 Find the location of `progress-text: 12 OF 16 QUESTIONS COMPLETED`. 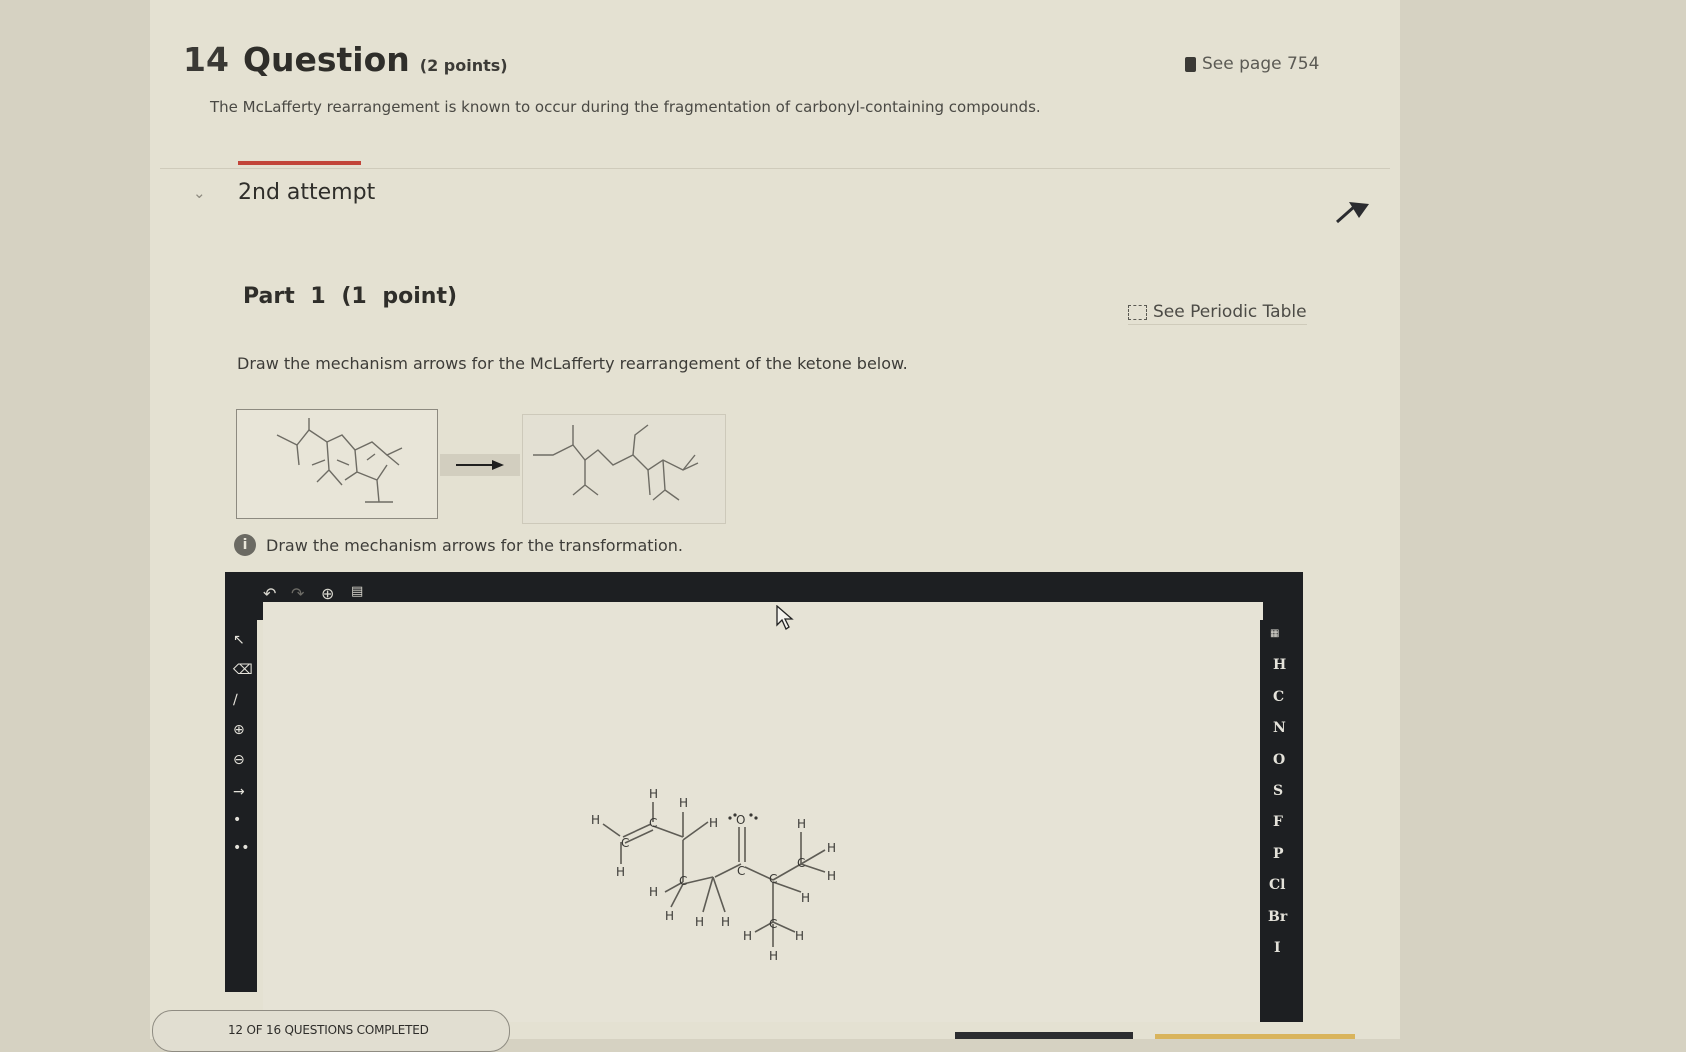

progress-text: 12 OF 16 QUESTIONS COMPLETED is located at coordinates (328, 1030).